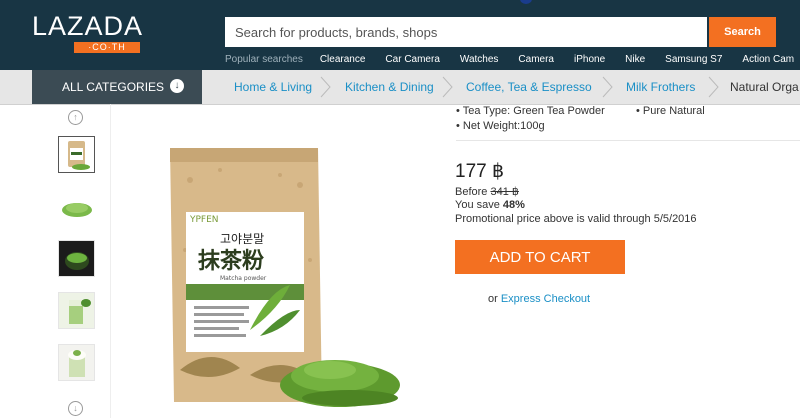 This screenshot has height=418, width=800. Describe the element at coordinates (670, 111) in the screenshot. I see `spec-pure-natural: • Pure Natural` at that location.